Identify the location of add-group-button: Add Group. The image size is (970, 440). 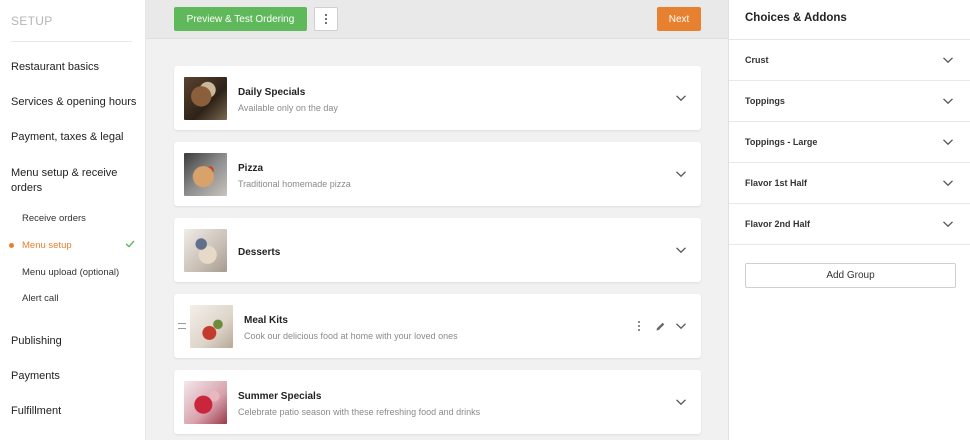
(850, 275).